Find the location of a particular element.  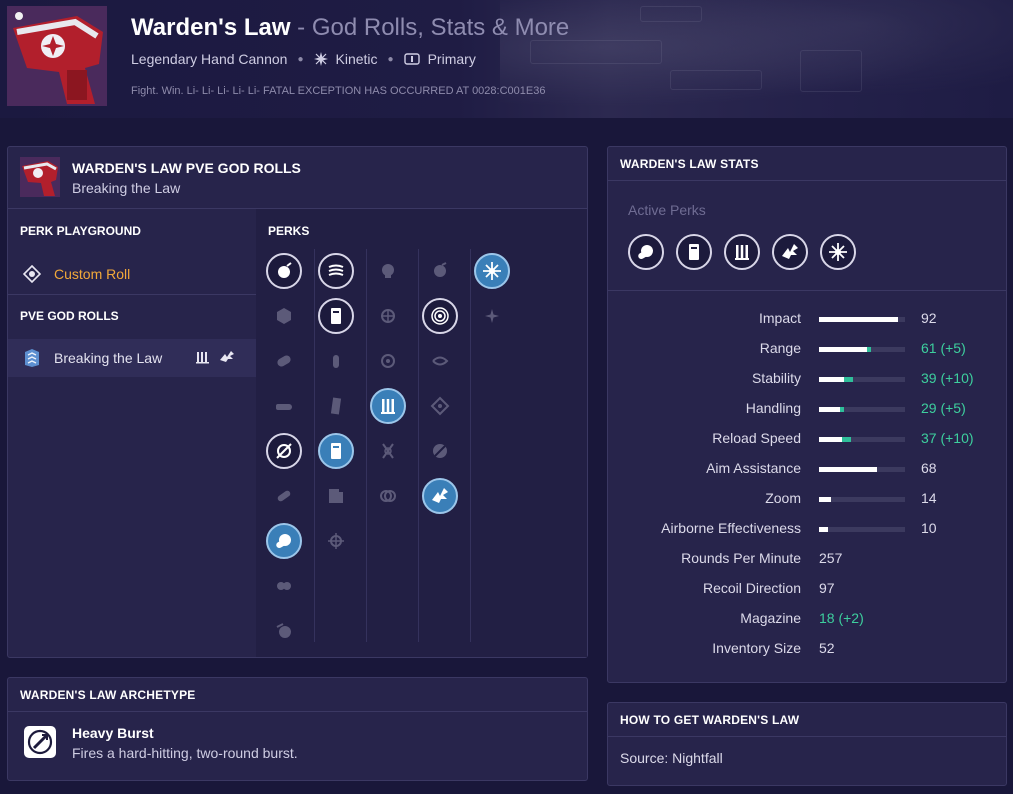

bullet-perk is located at coordinates (336, 361).